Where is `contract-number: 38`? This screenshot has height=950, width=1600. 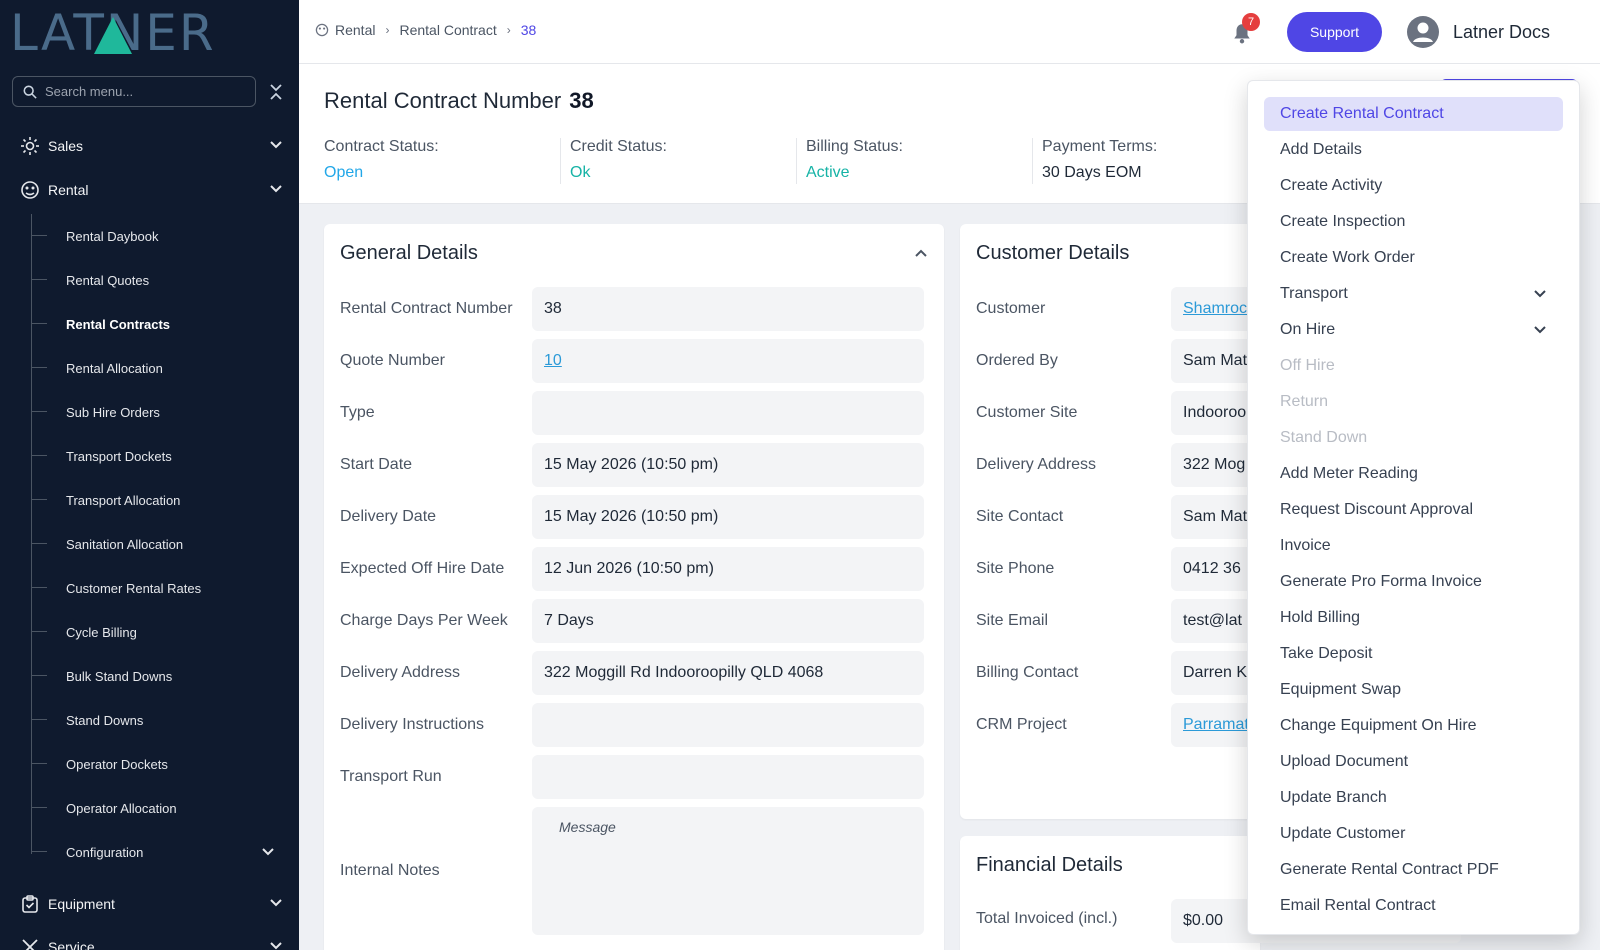 contract-number: 38 is located at coordinates (581, 100).